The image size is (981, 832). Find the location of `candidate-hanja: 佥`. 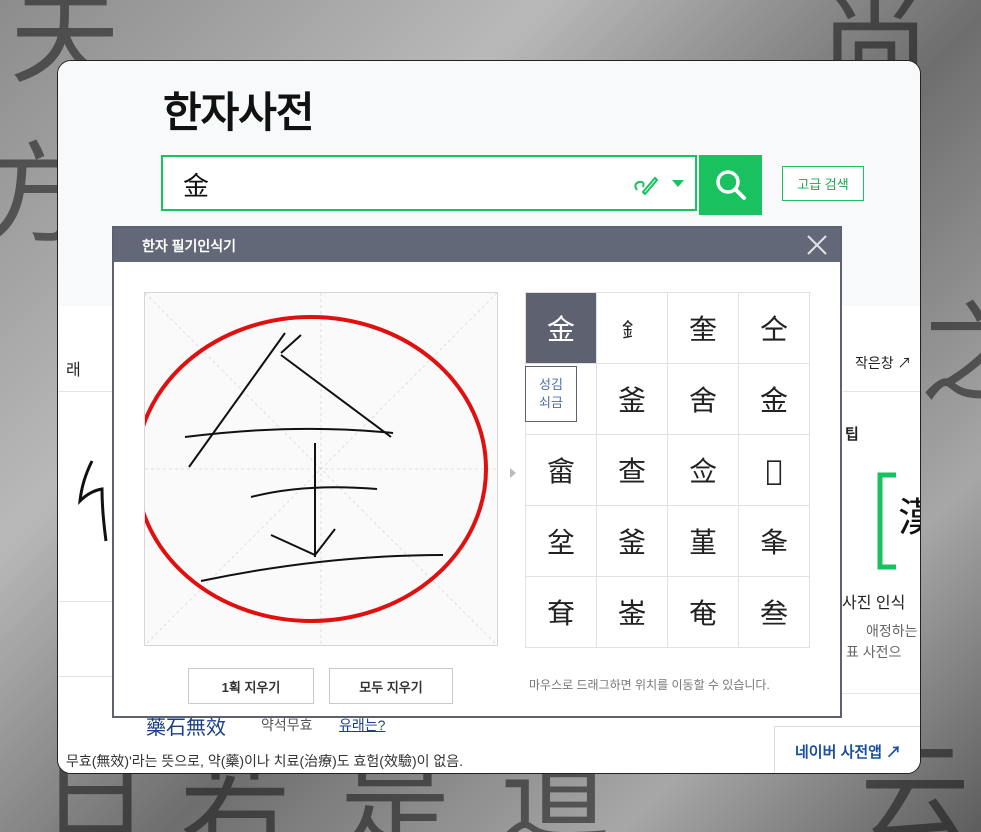

candidate-hanja: 佥 is located at coordinates (703, 470).